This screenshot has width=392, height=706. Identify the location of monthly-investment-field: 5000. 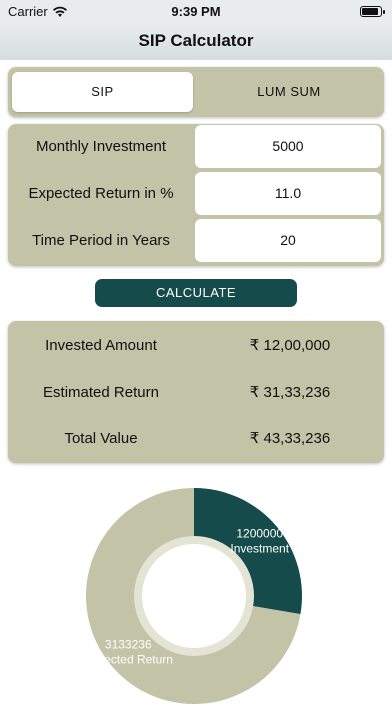
(288, 146).